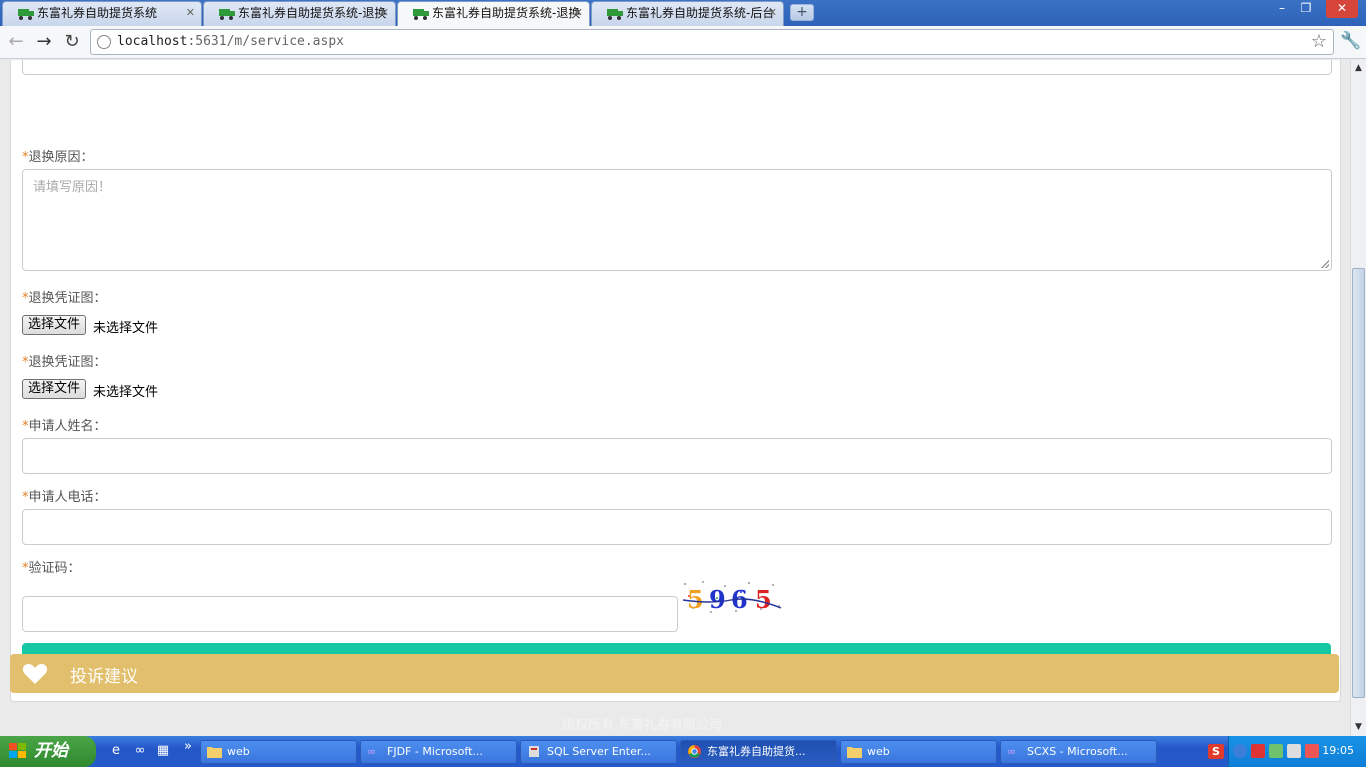  Describe the element at coordinates (126, 392) in the screenshot. I see `no-file-text-2: 未选择文件` at that location.